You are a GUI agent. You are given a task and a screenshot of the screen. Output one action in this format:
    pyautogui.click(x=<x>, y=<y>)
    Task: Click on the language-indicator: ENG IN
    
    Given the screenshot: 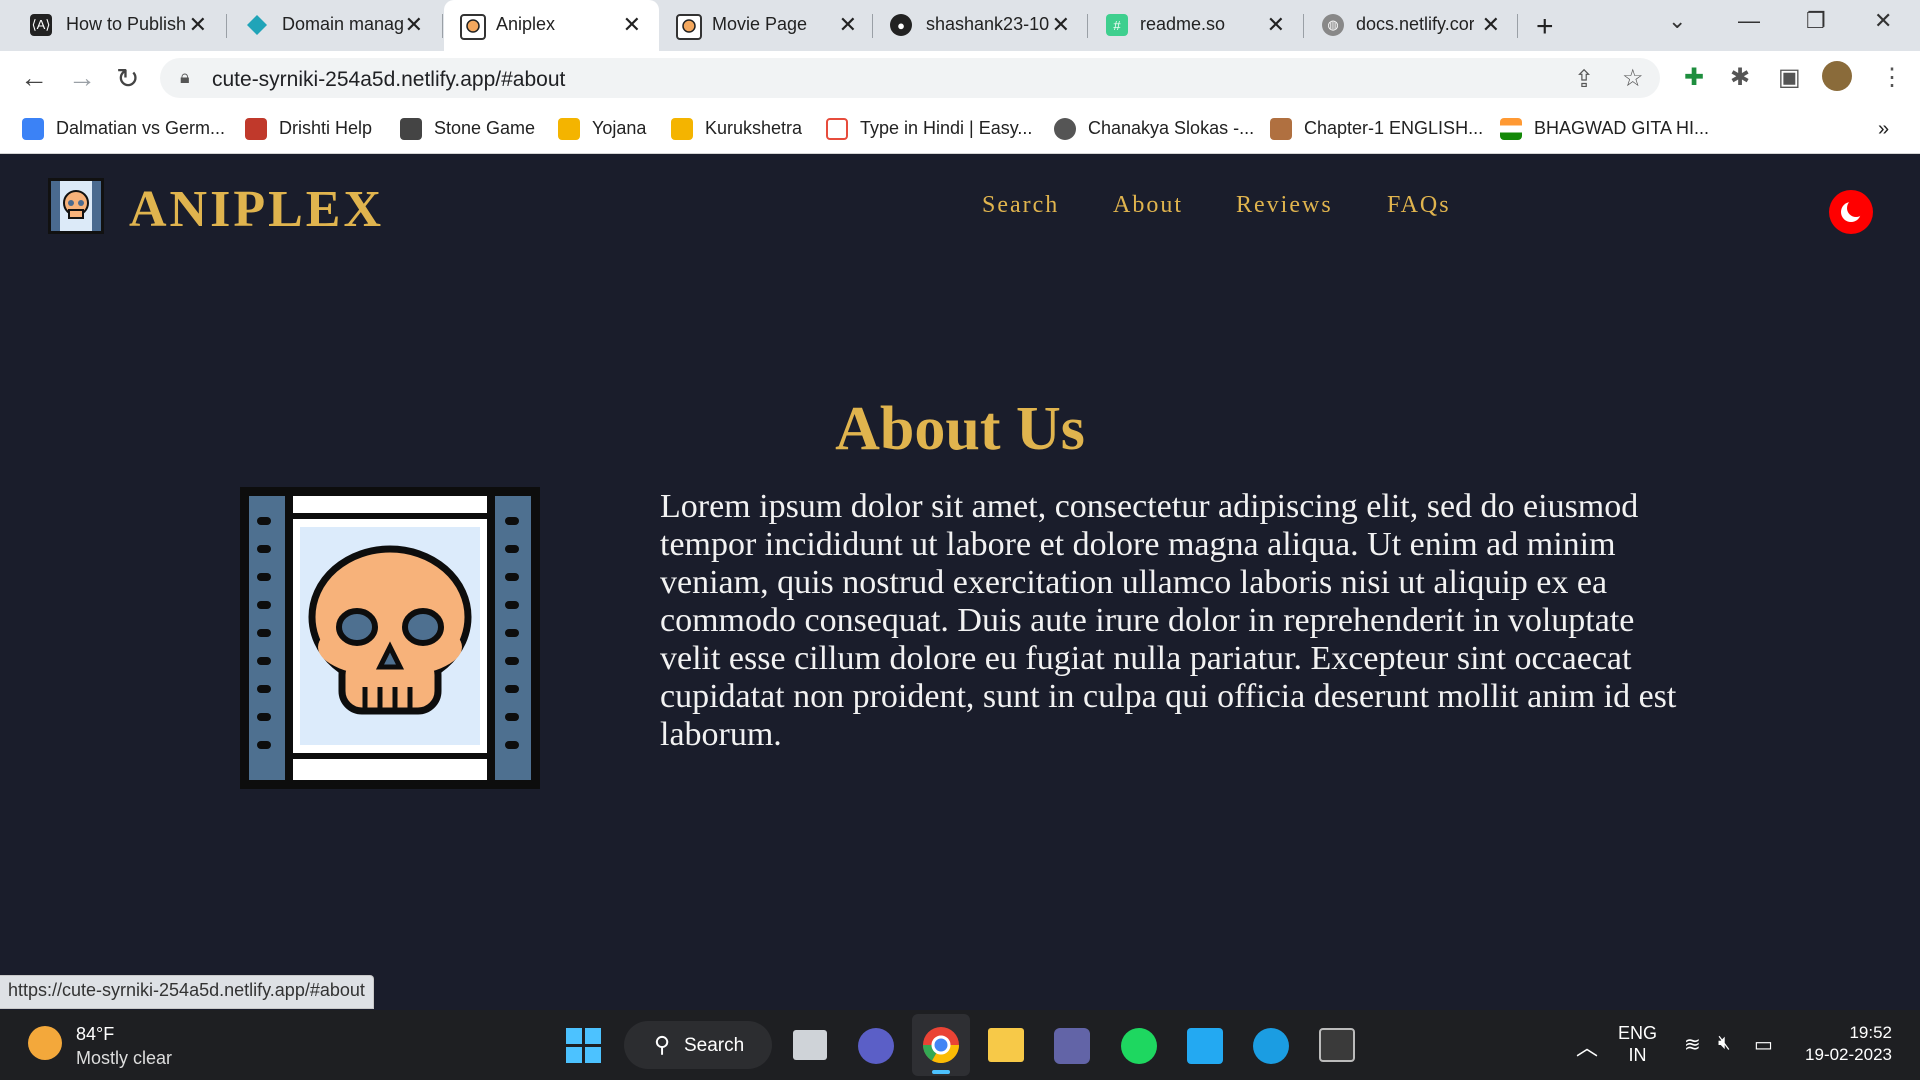 What is the action you would take?
    pyautogui.click(x=1637, y=1044)
    